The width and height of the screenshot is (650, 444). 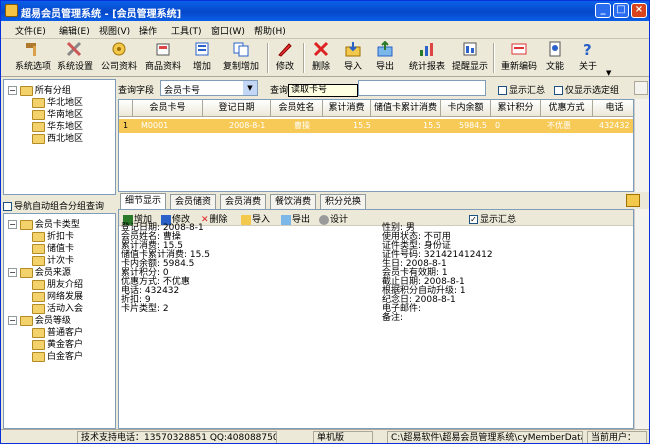 I want to click on field-label: 查询字段, so click(x=136, y=91).